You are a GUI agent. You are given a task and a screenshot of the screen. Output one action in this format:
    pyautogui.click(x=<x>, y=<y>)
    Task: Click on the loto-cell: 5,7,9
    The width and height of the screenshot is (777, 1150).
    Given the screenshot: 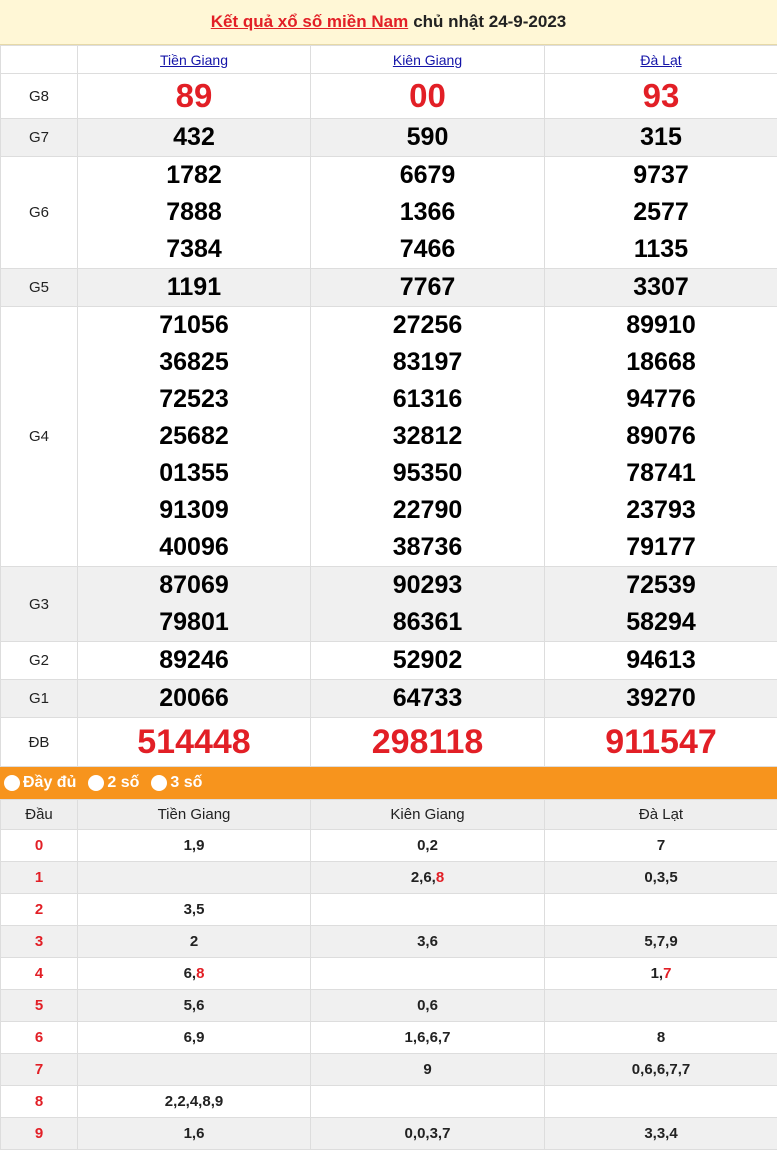 What is the action you would take?
    pyautogui.click(x=660, y=941)
    